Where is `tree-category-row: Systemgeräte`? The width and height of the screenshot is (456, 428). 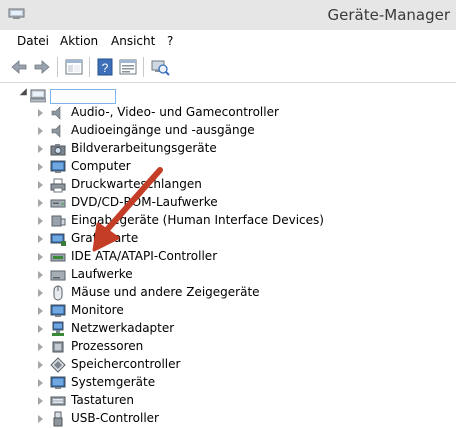 tree-category-row: Systemgeräte is located at coordinates (228, 383).